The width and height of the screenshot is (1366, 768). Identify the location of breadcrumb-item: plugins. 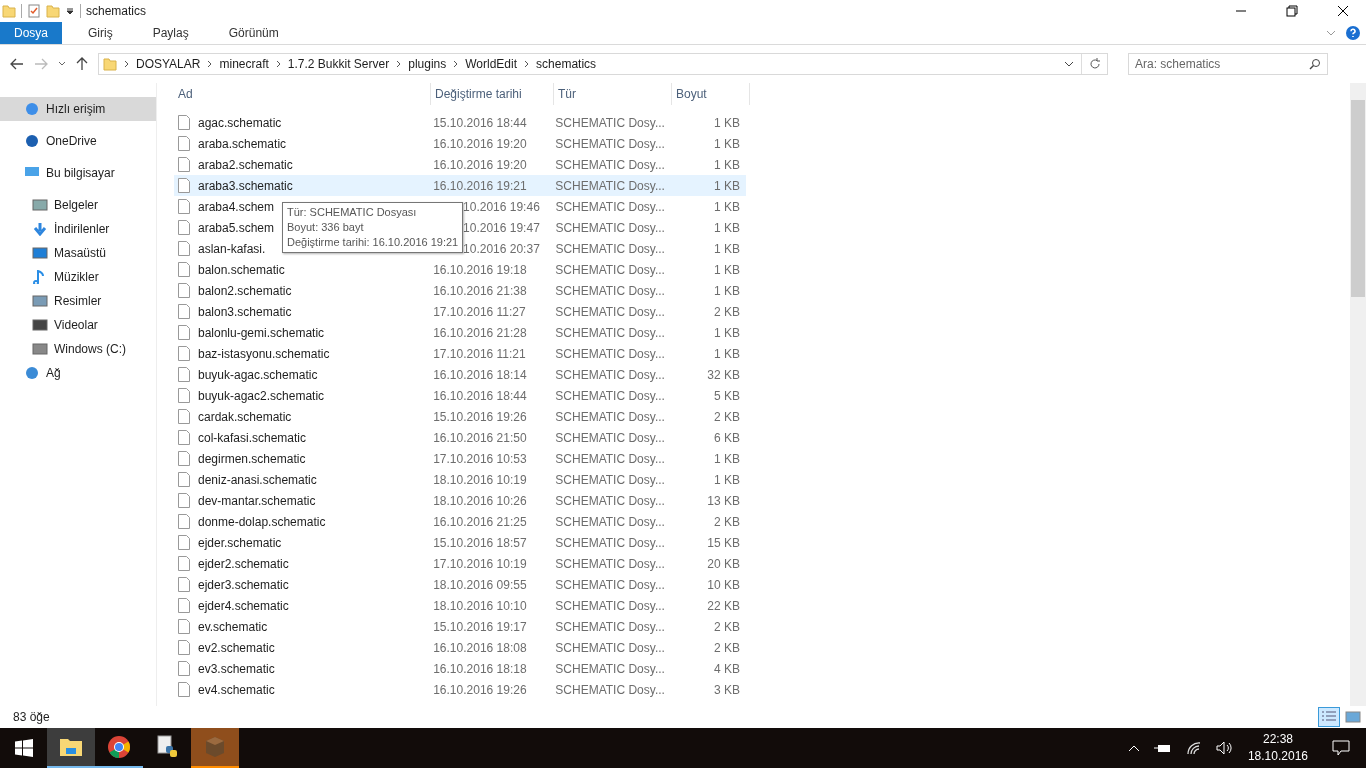
(427, 64).